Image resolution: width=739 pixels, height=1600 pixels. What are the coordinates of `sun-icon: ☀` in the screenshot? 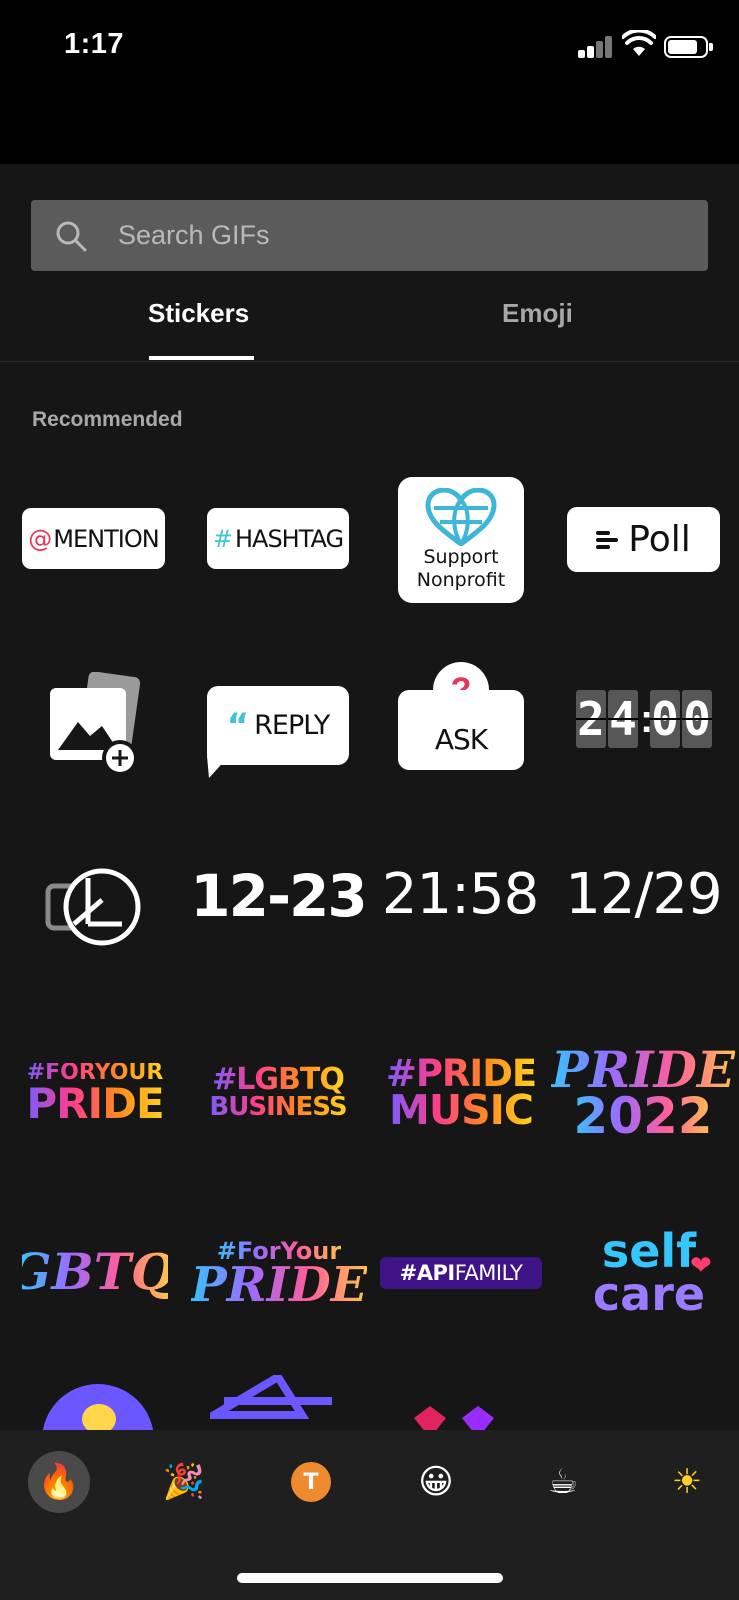 It's located at (687, 1482).